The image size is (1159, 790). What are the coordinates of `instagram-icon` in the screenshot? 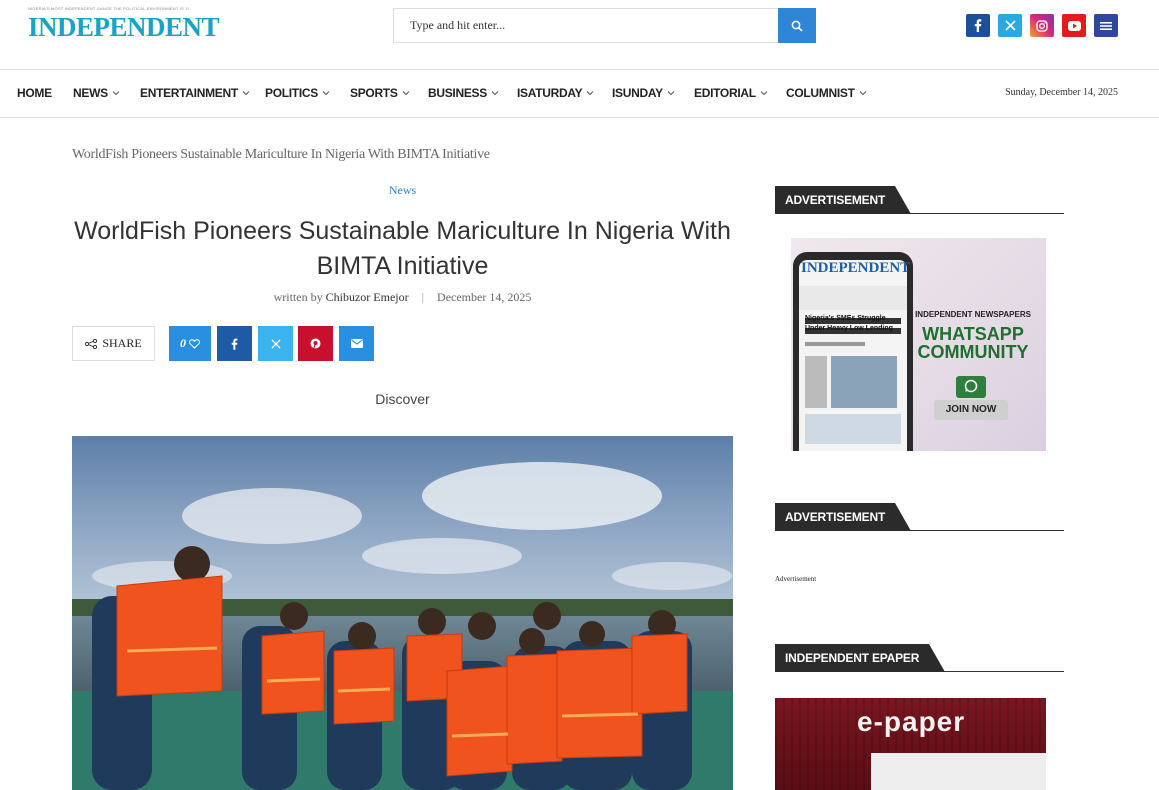 It's located at (1042, 25).